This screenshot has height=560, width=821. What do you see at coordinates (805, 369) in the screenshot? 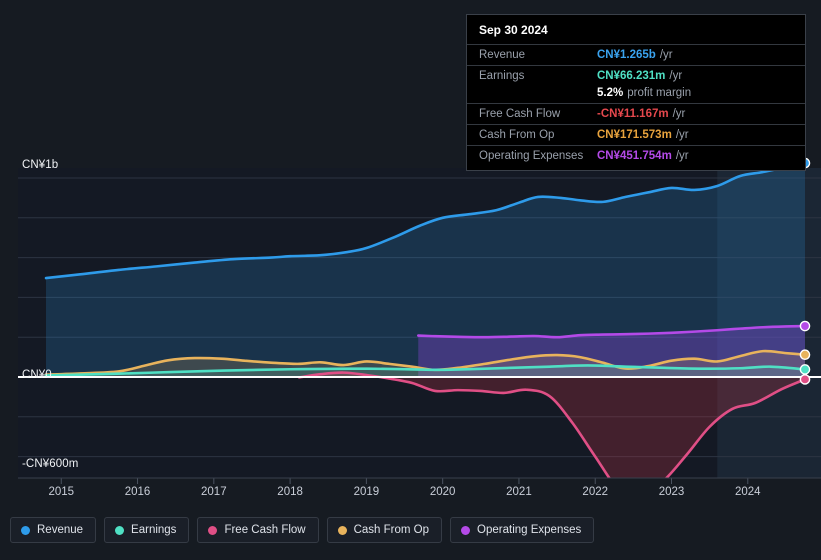
I see `endpoint-earnings` at bounding box center [805, 369].